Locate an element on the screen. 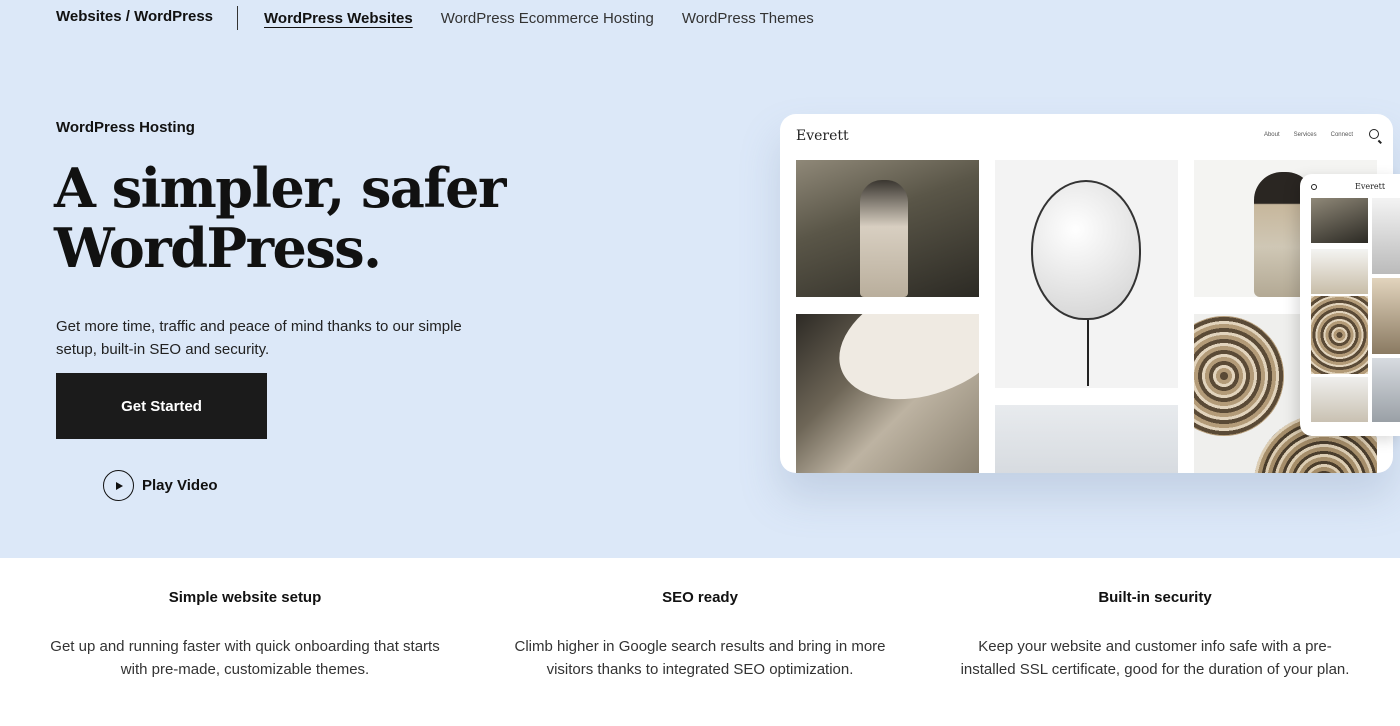 Image resolution: width=1400 pixels, height=726 pixels. mockup-nav-services: Services is located at coordinates (1305, 135).